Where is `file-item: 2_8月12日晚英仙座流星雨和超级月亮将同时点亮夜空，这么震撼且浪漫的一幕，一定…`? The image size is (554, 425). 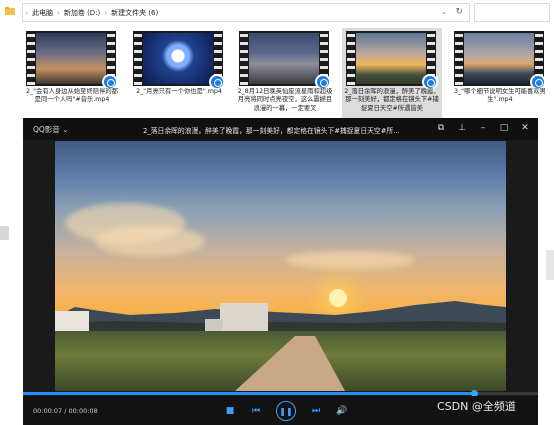
file-item: 2_8月12日晚英仙座流星雨和超级月亮将同时点亮夜空，这么震撼且浪漫的一幕，一定… is located at coordinates (285, 73).